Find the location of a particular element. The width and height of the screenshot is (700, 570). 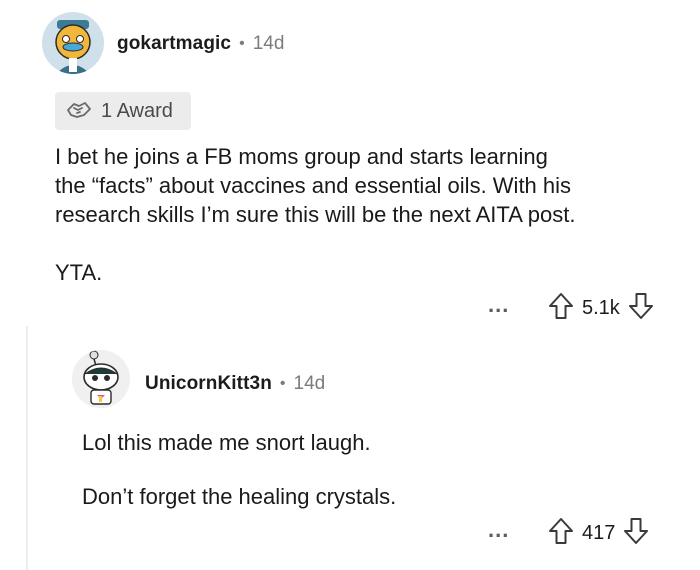

vote-count: 417 is located at coordinates (599, 533).